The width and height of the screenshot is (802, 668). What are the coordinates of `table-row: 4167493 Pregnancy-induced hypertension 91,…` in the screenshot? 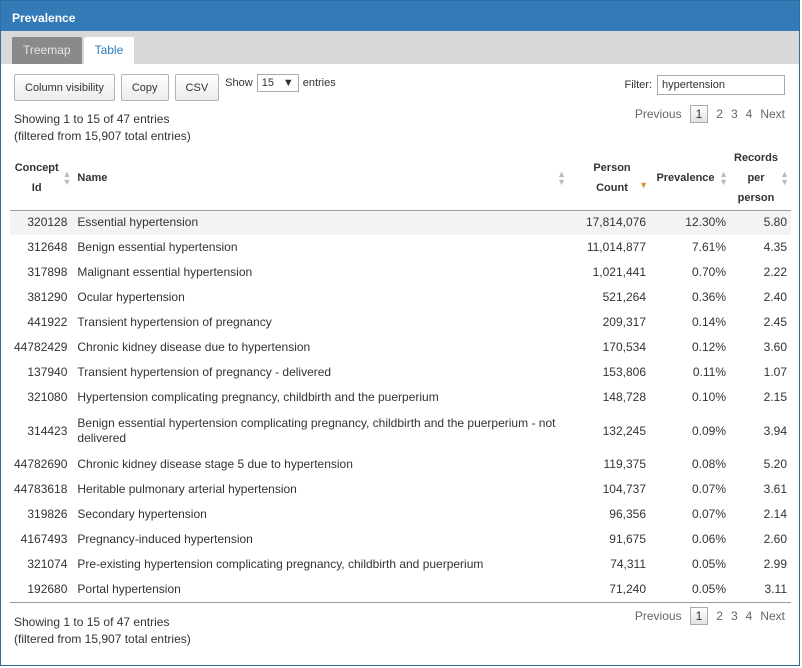 It's located at (400, 539).